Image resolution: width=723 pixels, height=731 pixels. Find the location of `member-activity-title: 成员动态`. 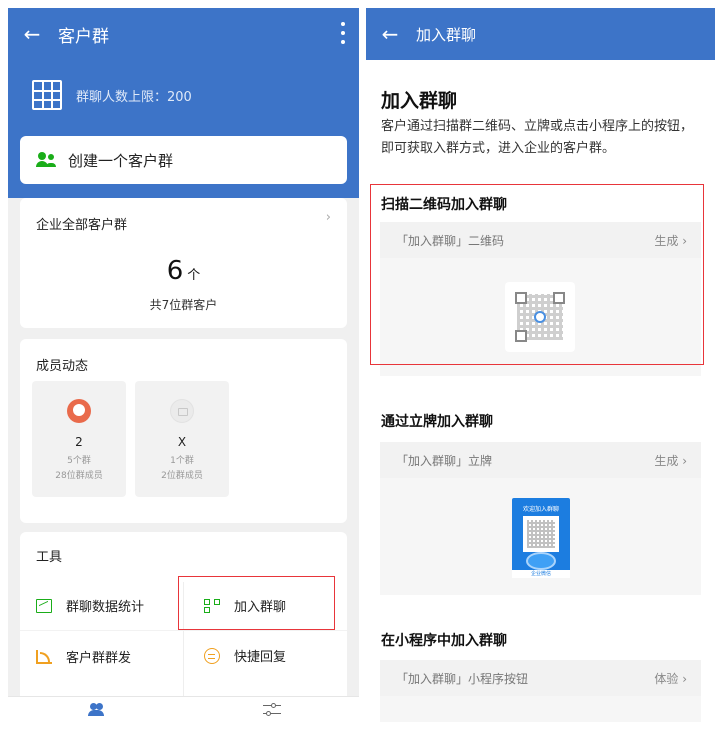

member-activity-title: 成员动态 is located at coordinates (62, 366).